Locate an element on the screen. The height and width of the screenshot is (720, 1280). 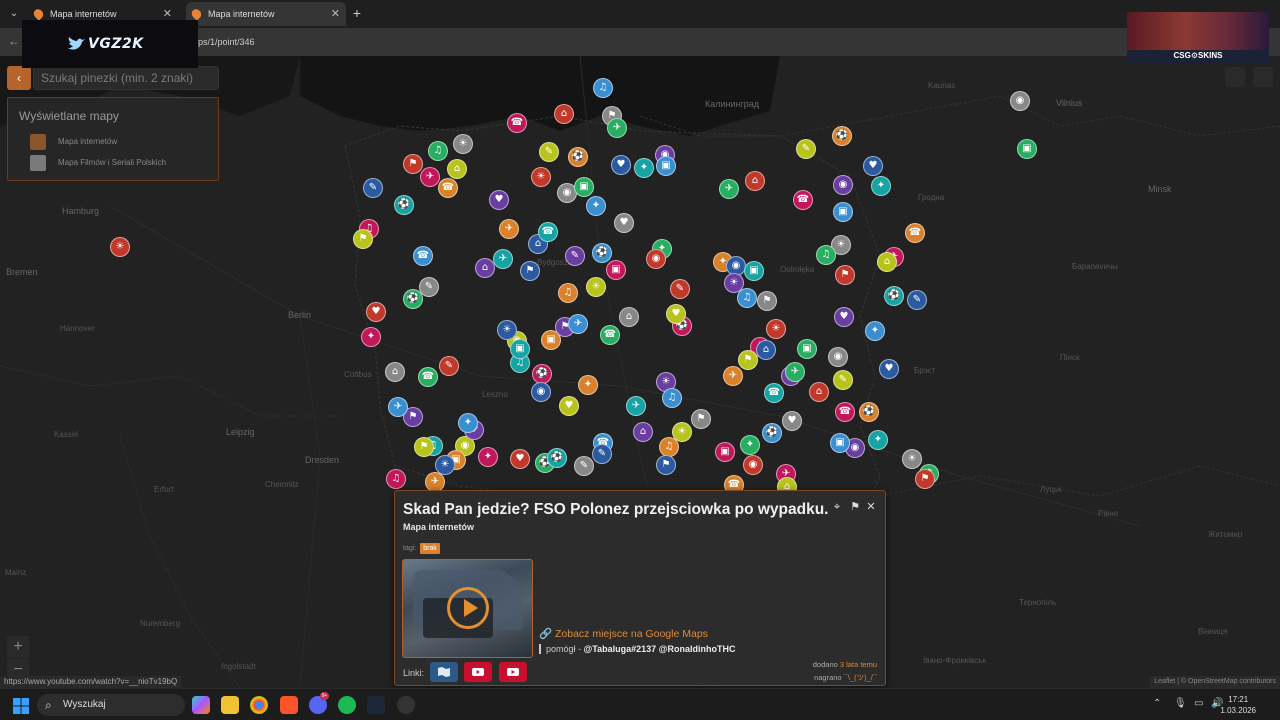
clock: 17:21 1.03.2026 is located at coordinates (1238, 705).